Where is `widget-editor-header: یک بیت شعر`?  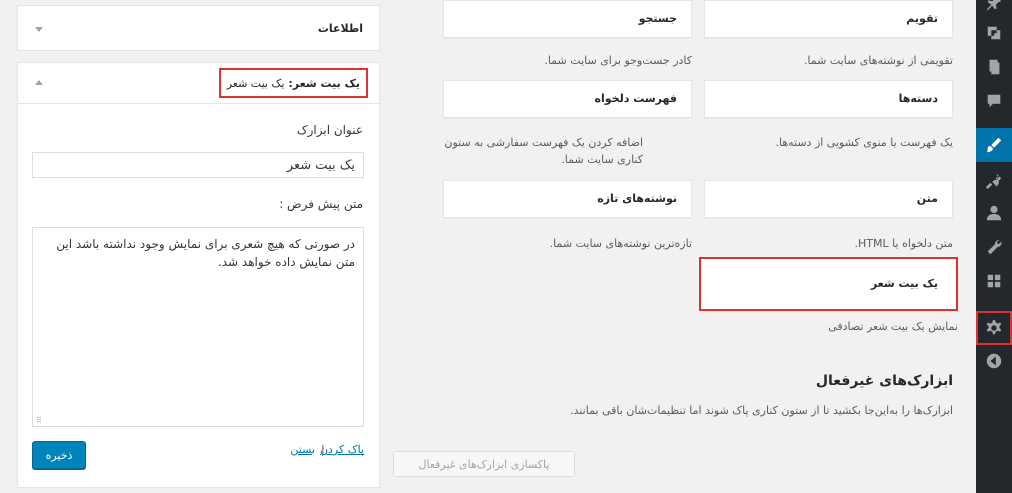
widget-editor-header: یک بیت شعر is located at coordinates (198, 83).